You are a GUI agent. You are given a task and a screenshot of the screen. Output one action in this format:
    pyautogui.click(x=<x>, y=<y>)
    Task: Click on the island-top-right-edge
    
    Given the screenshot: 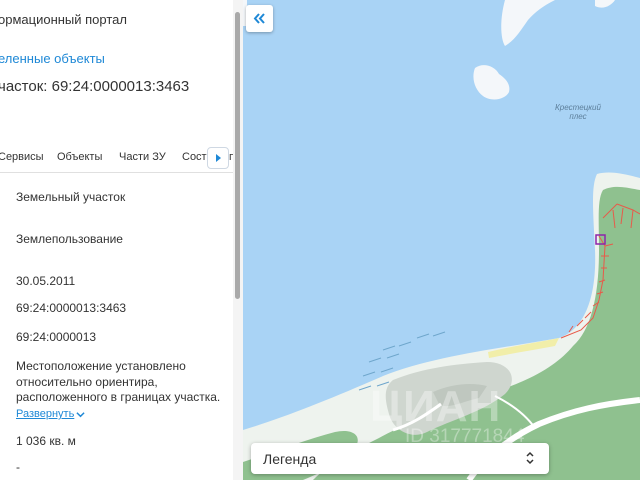 What is the action you would take?
    pyautogui.click(x=605, y=4)
    